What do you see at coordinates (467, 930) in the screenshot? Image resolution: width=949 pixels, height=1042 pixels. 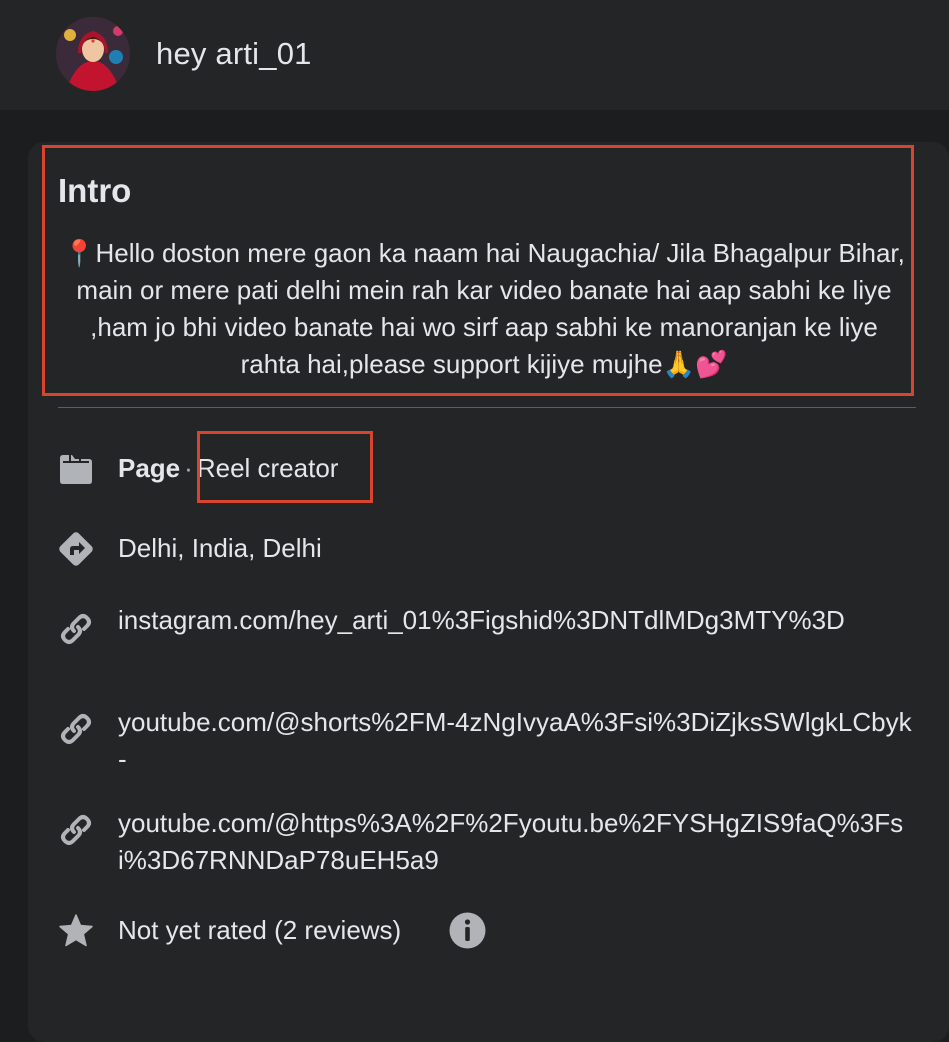 I see `info-icon` at bounding box center [467, 930].